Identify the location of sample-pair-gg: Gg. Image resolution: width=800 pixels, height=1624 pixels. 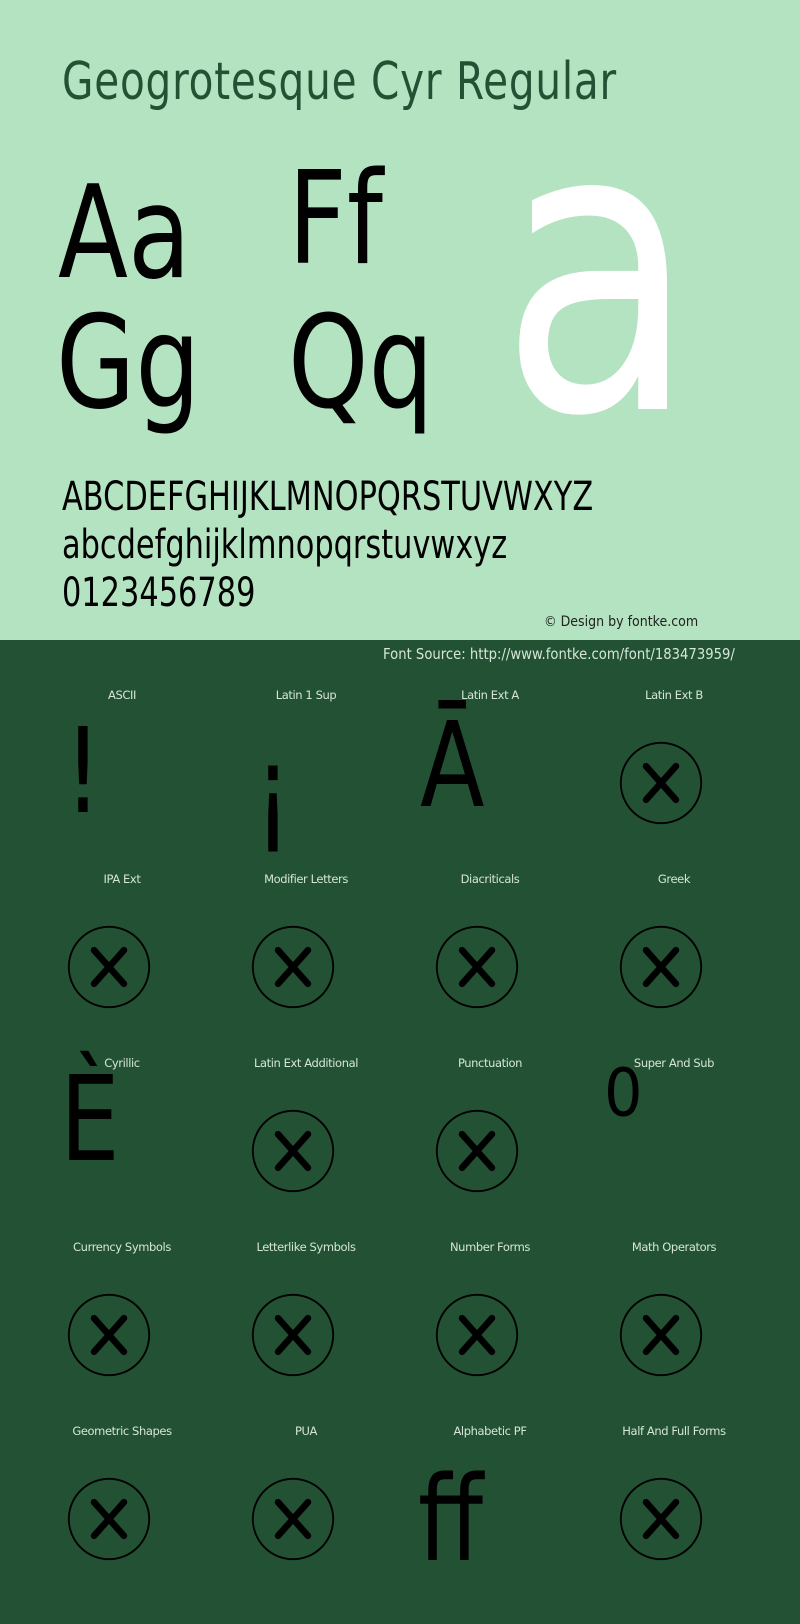
(128, 363).